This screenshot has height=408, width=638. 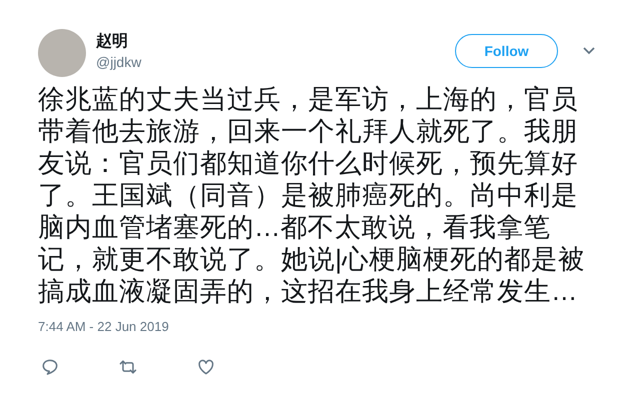 I want to click on like-button, so click(x=206, y=366).